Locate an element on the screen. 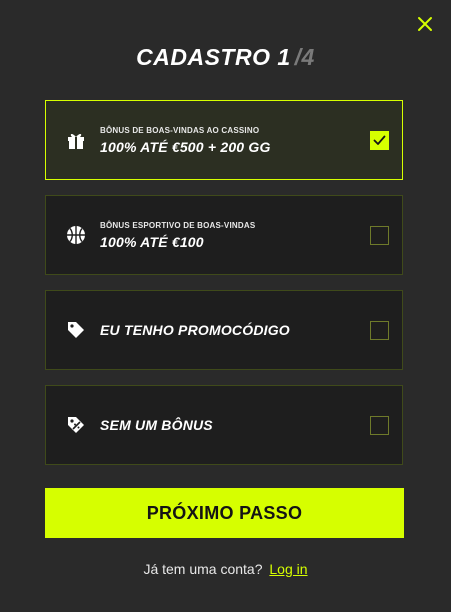 Image resolution: width=451 pixels, height=612 pixels. login-prompt: Já tem uma conta? Log in is located at coordinates (225, 569).